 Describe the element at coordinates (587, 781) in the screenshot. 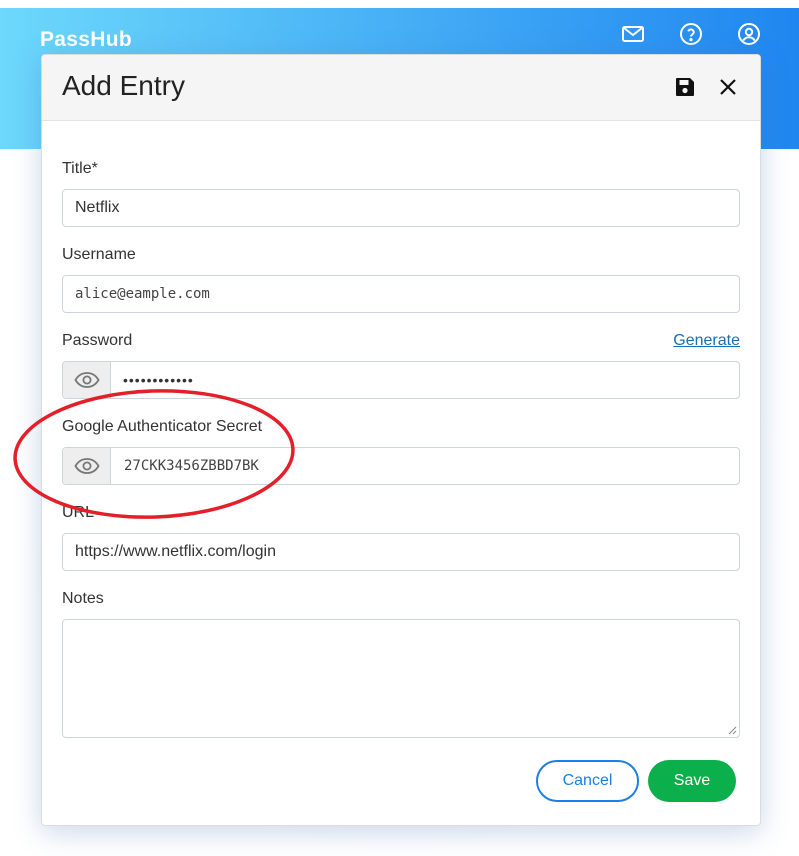

I see `cancel-button: Cancel` at that location.